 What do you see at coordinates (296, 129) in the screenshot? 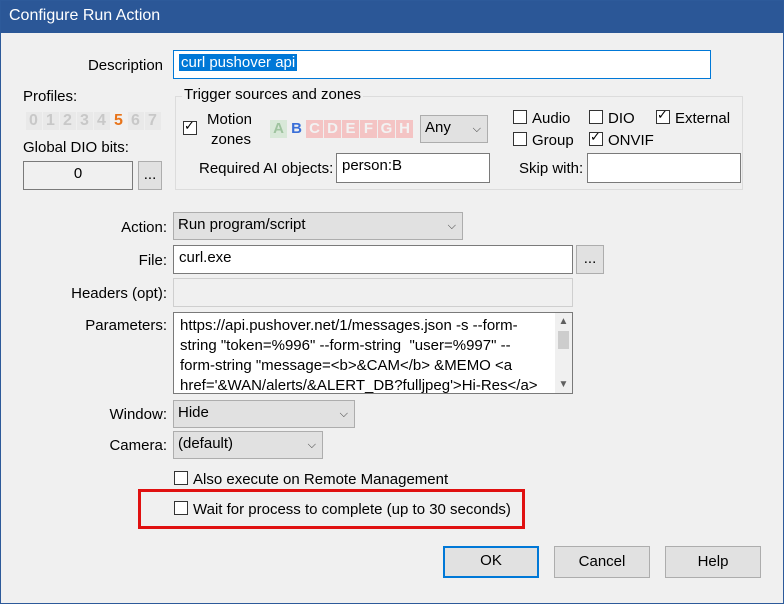
I see `zone-b: B` at bounding box center [296, 129].